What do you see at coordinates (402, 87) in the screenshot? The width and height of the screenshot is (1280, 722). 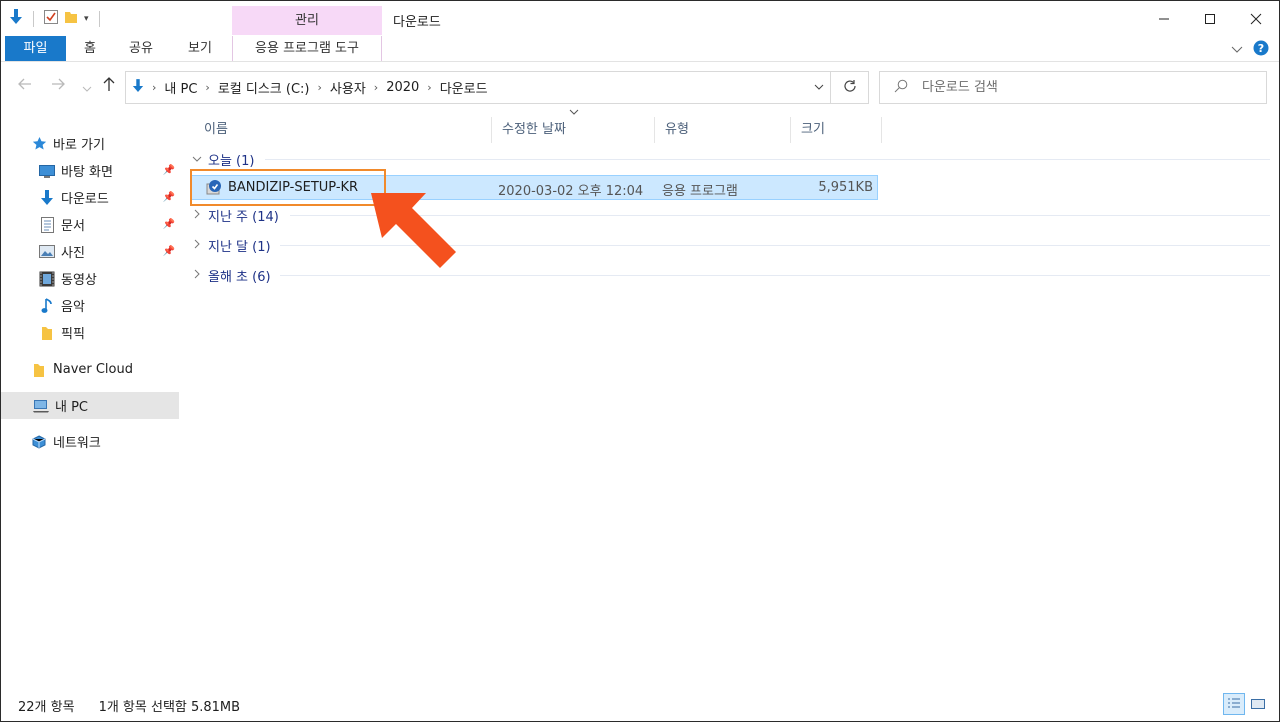 I see `breadcrumb-2020: 2020` at bounding box center [402, 87].